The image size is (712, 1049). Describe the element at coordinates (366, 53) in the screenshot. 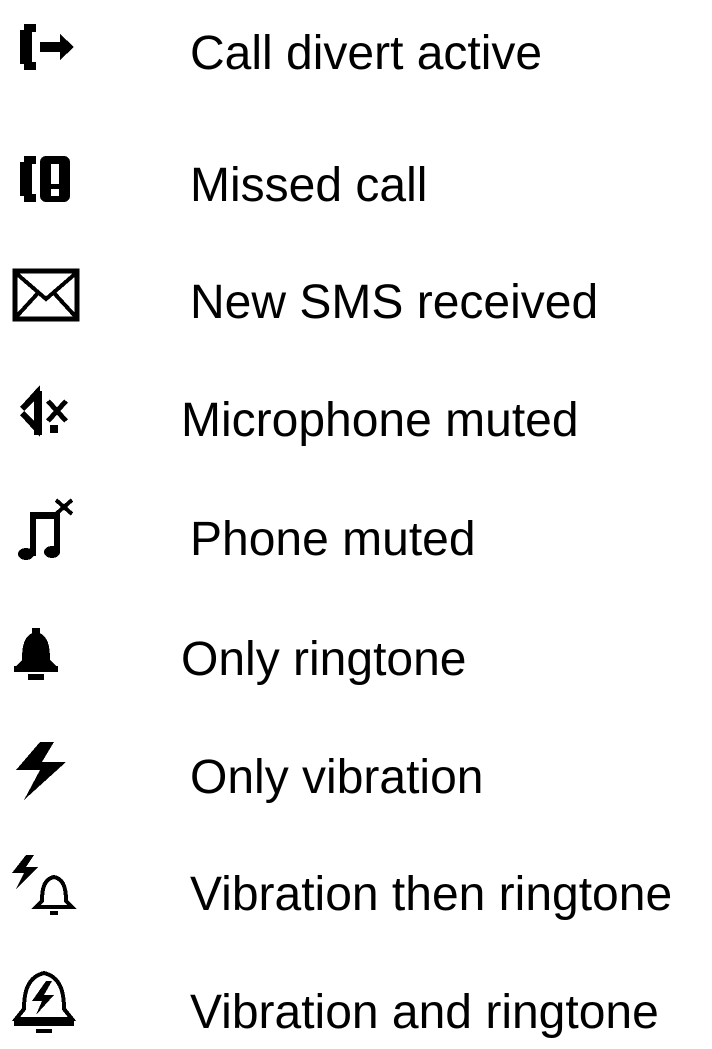

I see `legend-label: Call divert active` at that location.